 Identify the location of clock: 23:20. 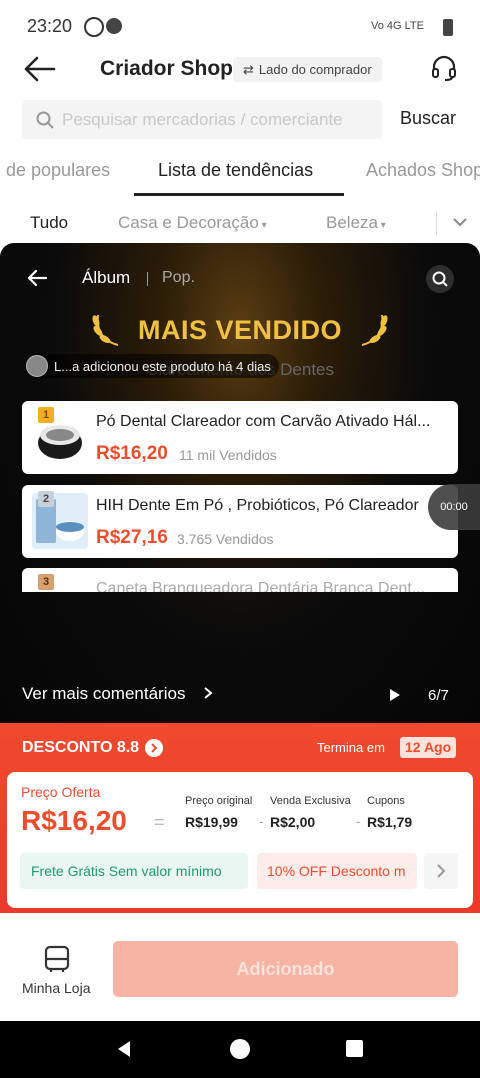
(50, 26).